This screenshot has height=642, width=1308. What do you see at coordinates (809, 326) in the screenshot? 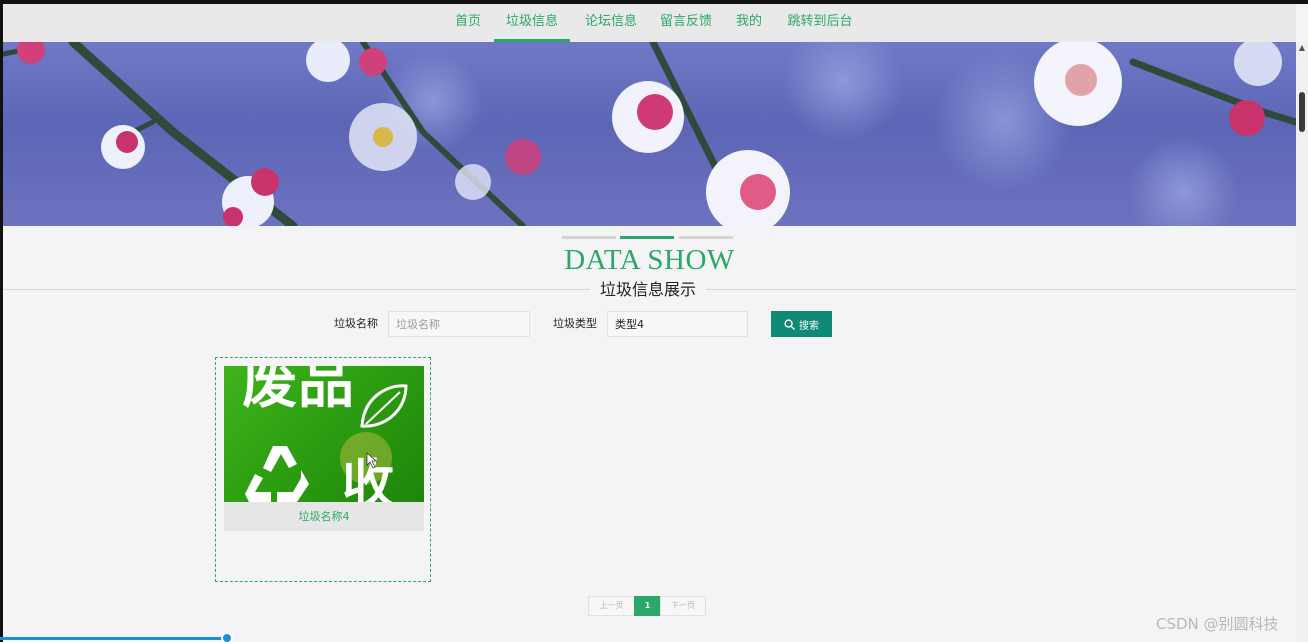
I see `search-button-label: 搜索` at bounding box center [809, 326].